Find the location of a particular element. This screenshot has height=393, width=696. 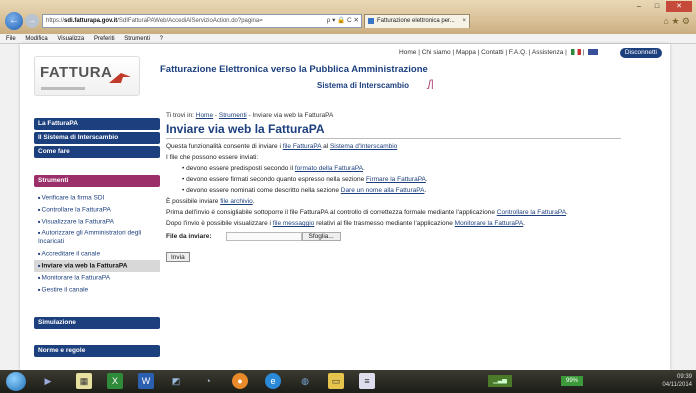

menu-favorites: Preferiti is located at coordinates (104, 39).